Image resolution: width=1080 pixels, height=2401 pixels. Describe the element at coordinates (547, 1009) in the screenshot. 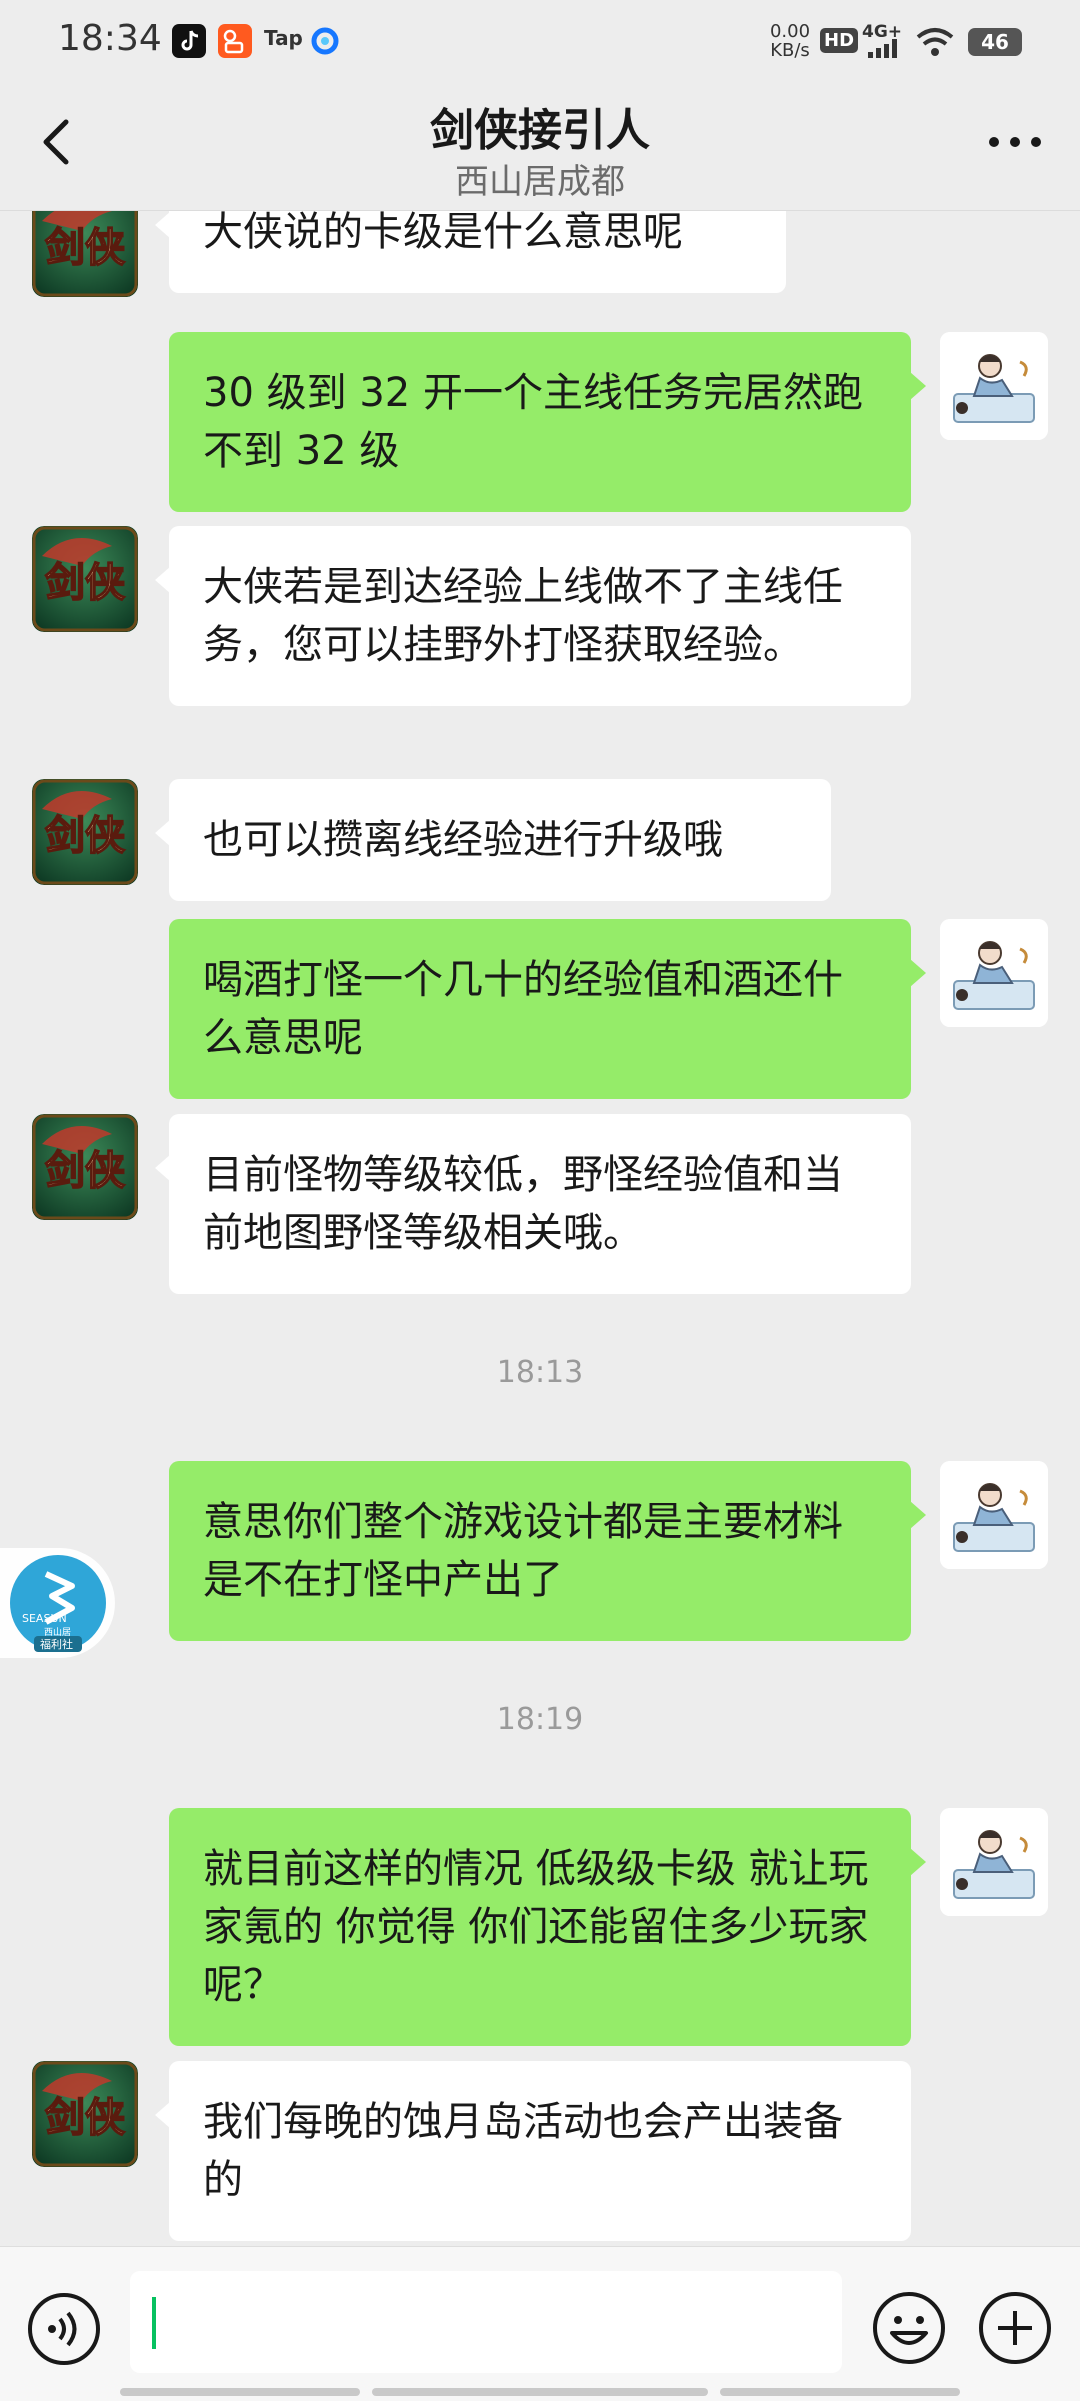

I see `message-bubble: 喝酒打怪一个几十的经验值和酒还什么意思呢` at that location.